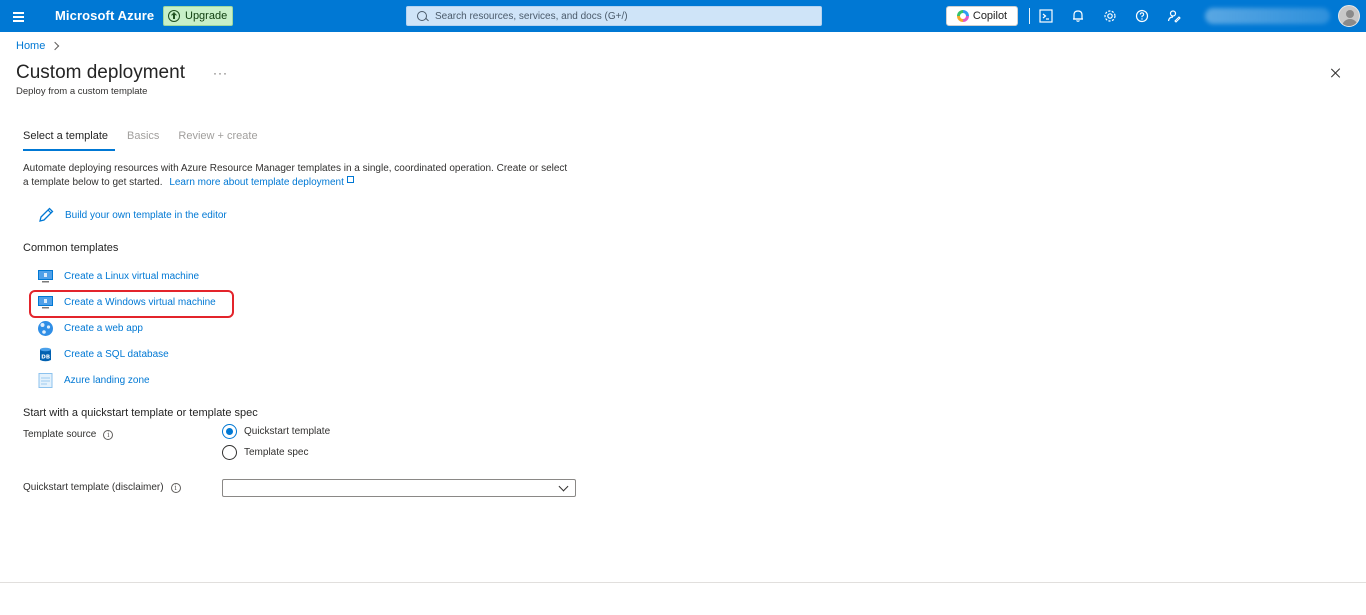  I want to click on common-templates-heading: Common templates, so click(71, 248).